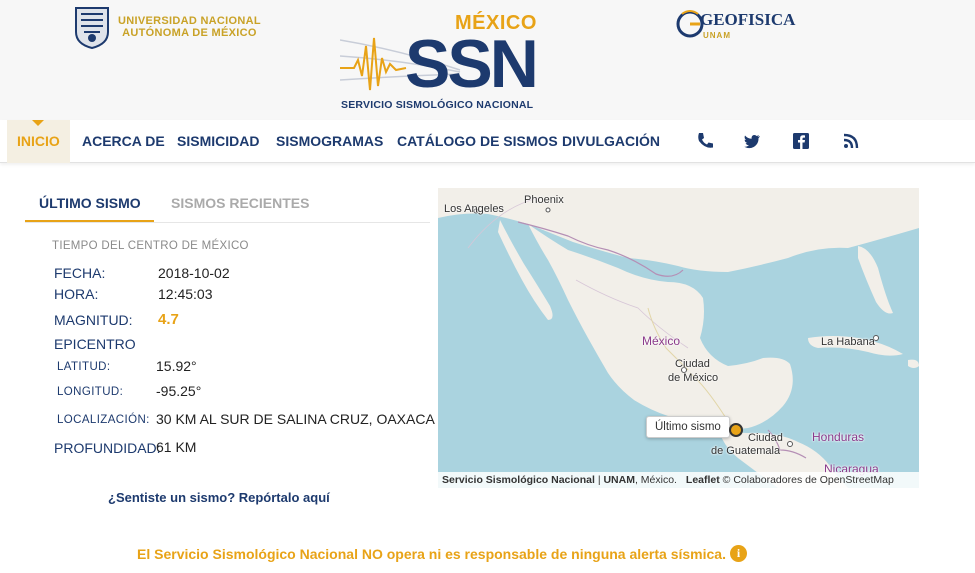 This screenshot has height=573, width=975. I want to click on map-label-cdmx-2: de México, so click(693, 378).